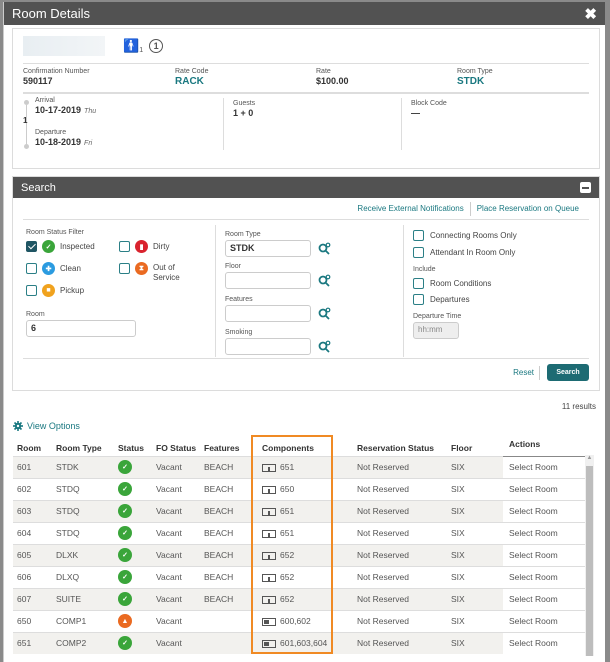  Describe the element at coordinates (34, 554) in the screenshot. I see `room-number-link: 605` at that location.